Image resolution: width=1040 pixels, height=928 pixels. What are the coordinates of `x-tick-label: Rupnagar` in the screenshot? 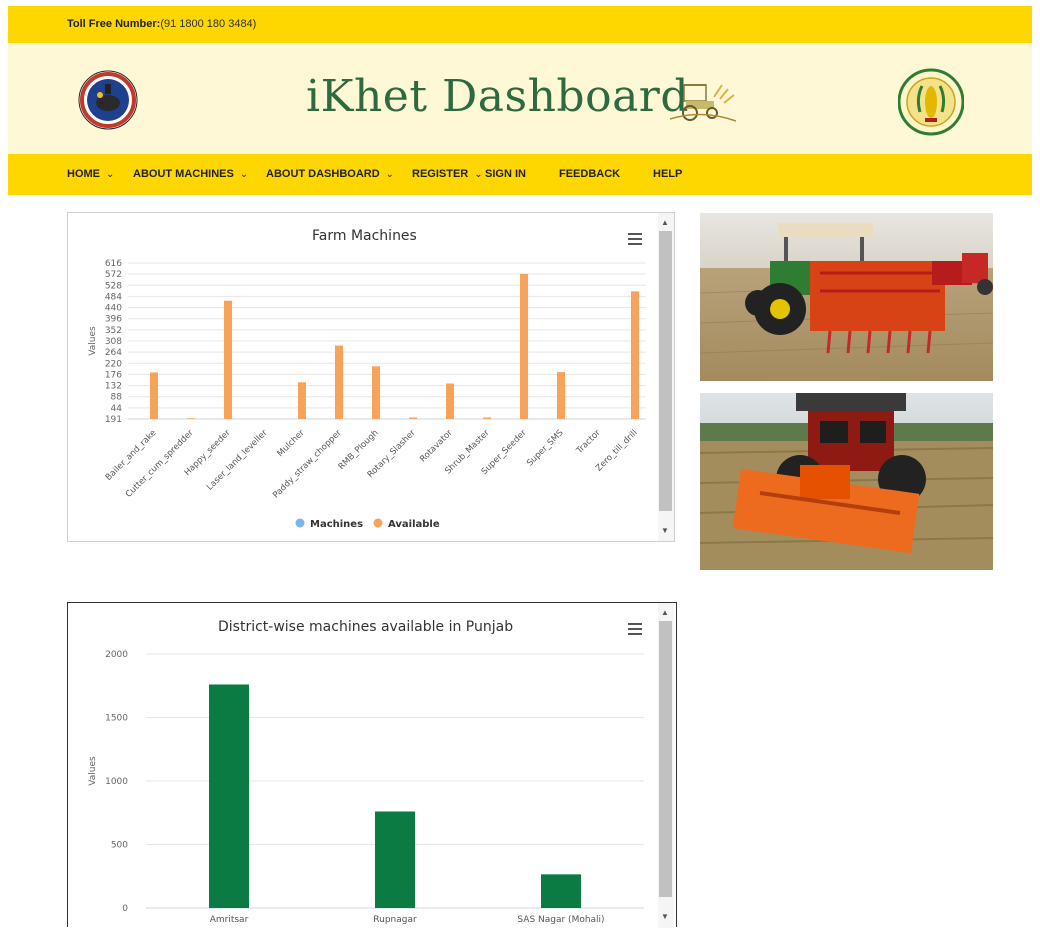 It's located at (395, 920).